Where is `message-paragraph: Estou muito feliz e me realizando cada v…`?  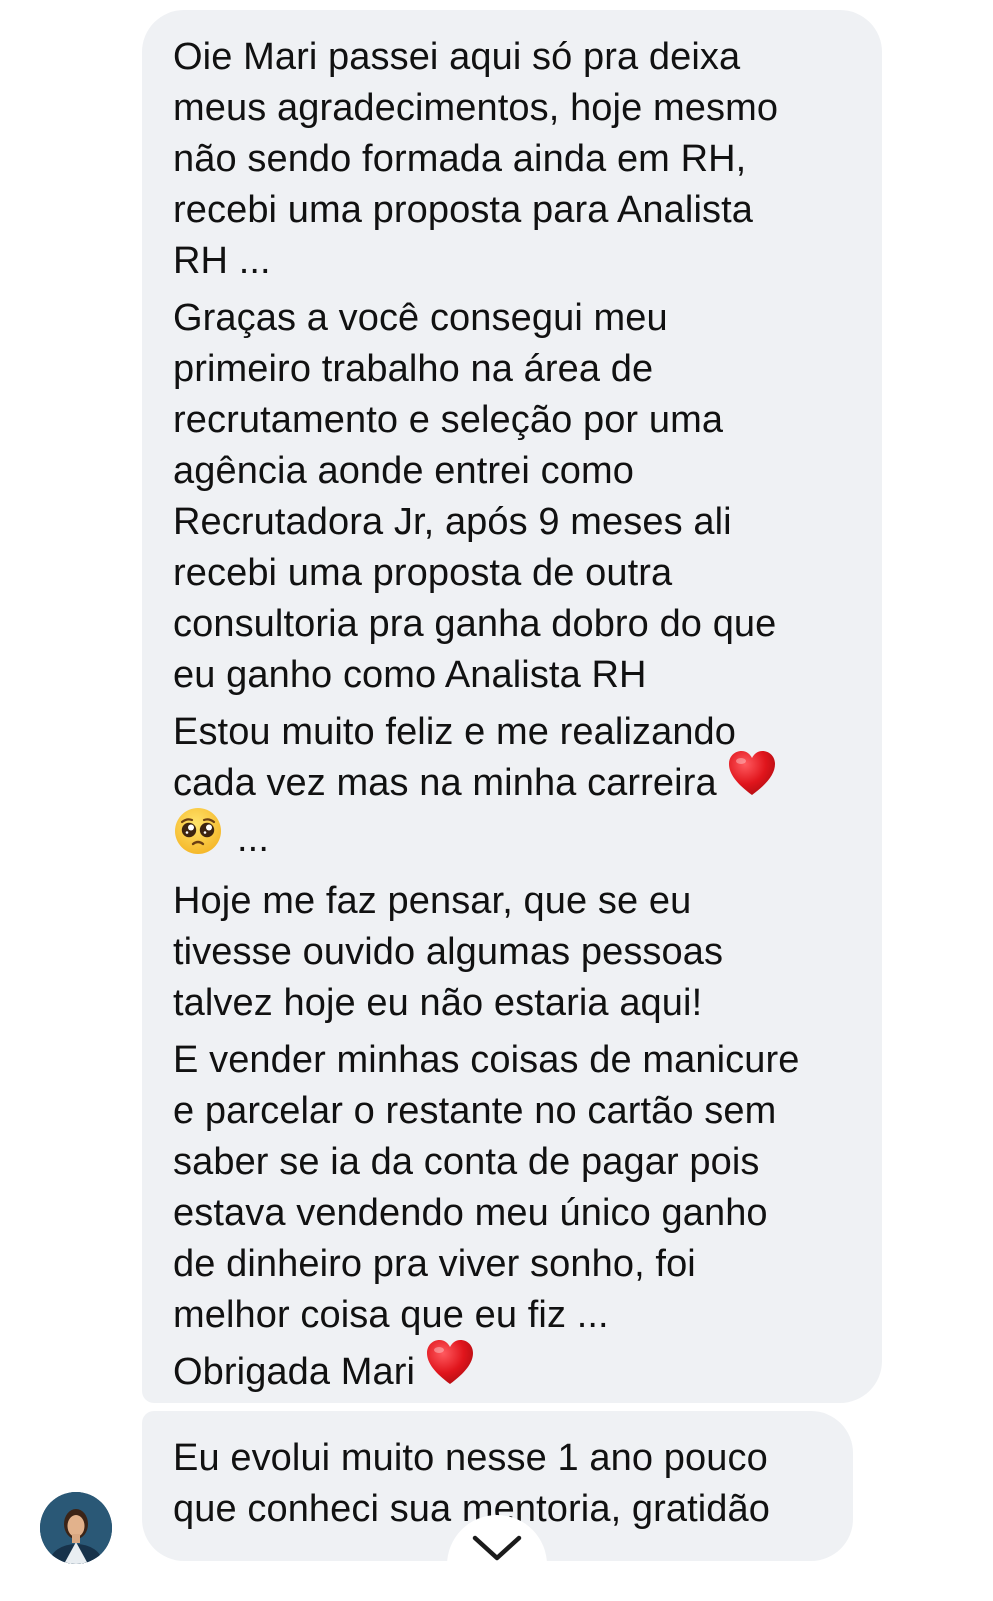 message-paragraph: Estou muito feliz e me realizando cada v… is located at coordinates (515, 759).